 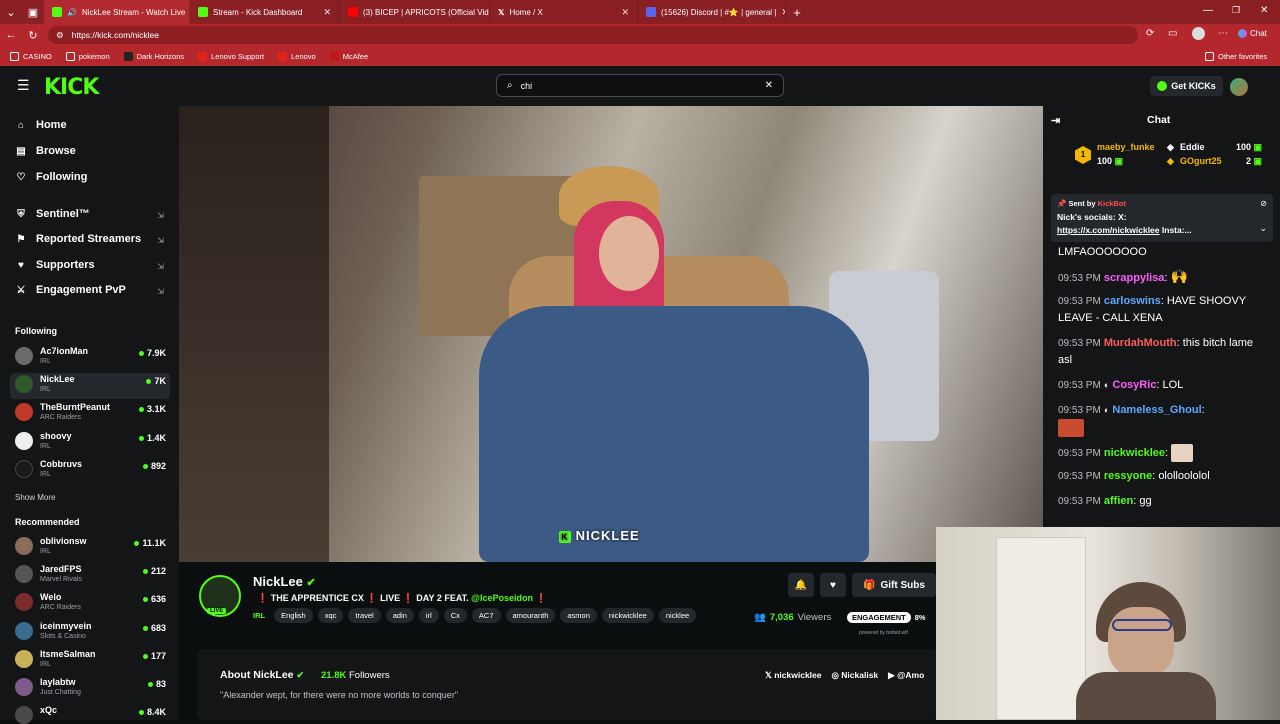 What do you see at coordinates (801, 585) in the screenshot?
I see `notification-button: 🔔` at bounding box center [801, 585].